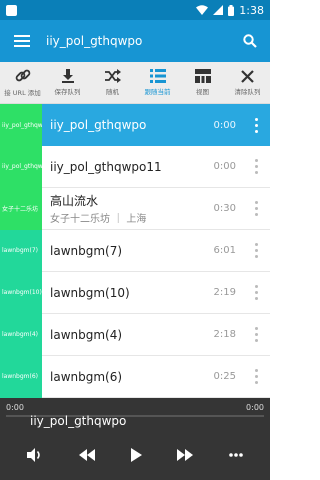  I want to click on playlist-item: iiy_pol_gthqwpo11 iiy_pol_gthqwpo11 0:00, so click(135, 166).